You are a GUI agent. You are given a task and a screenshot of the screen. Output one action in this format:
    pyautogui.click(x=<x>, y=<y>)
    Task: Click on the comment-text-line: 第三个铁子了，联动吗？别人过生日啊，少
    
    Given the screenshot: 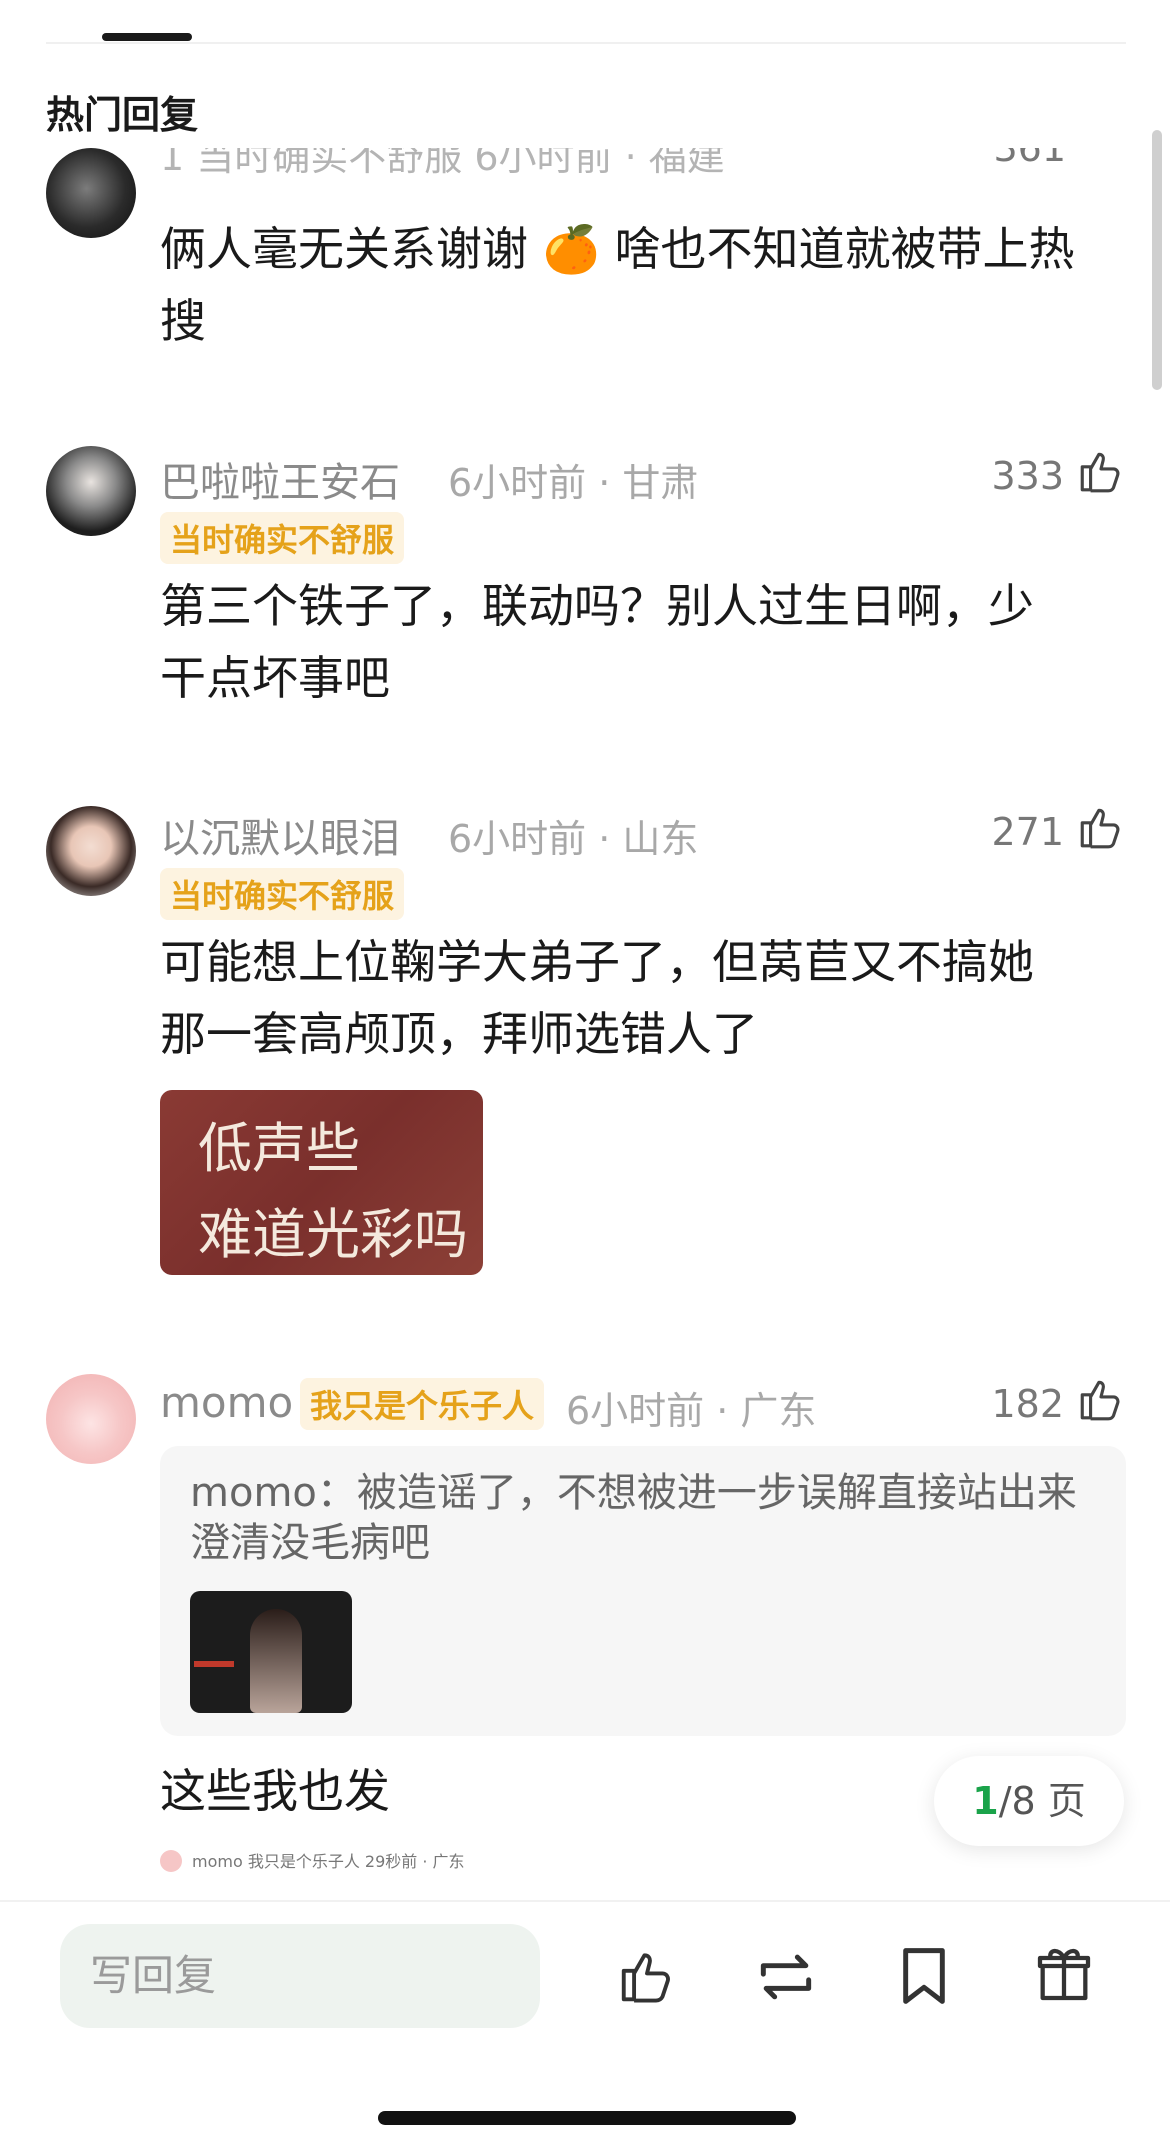 What is the action you would take?
    pyautogui.click(x=597, y=606)
    